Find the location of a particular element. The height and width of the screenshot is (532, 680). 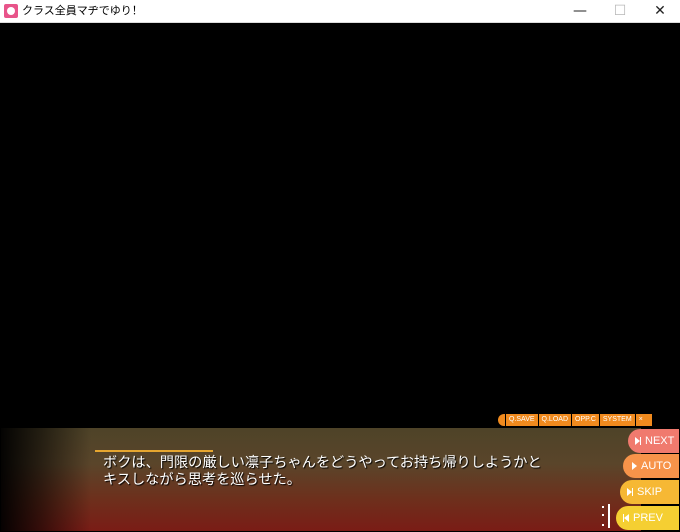

message-window-fade is located at coordinates (46, 479).